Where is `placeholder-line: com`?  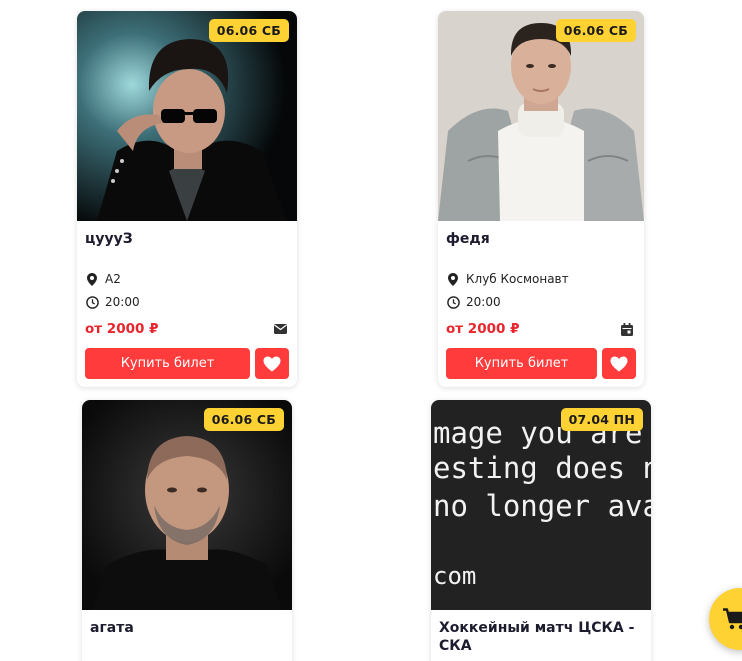 placeholder-line: com is located at coordinates (455, 576).